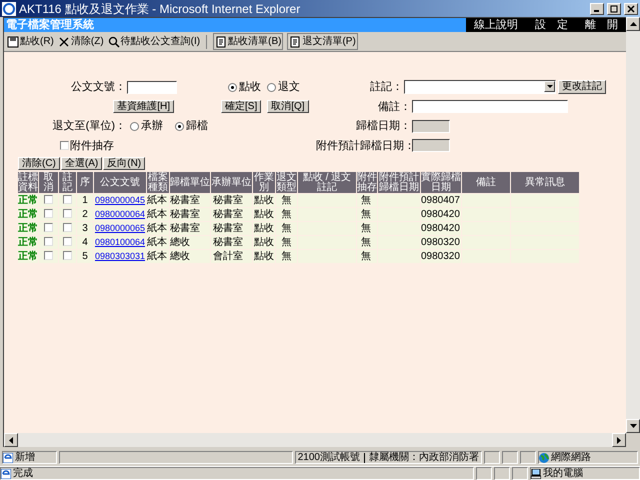 The image size is (640, 480). I want to click on up-arrow-icon, so click(633, 24).